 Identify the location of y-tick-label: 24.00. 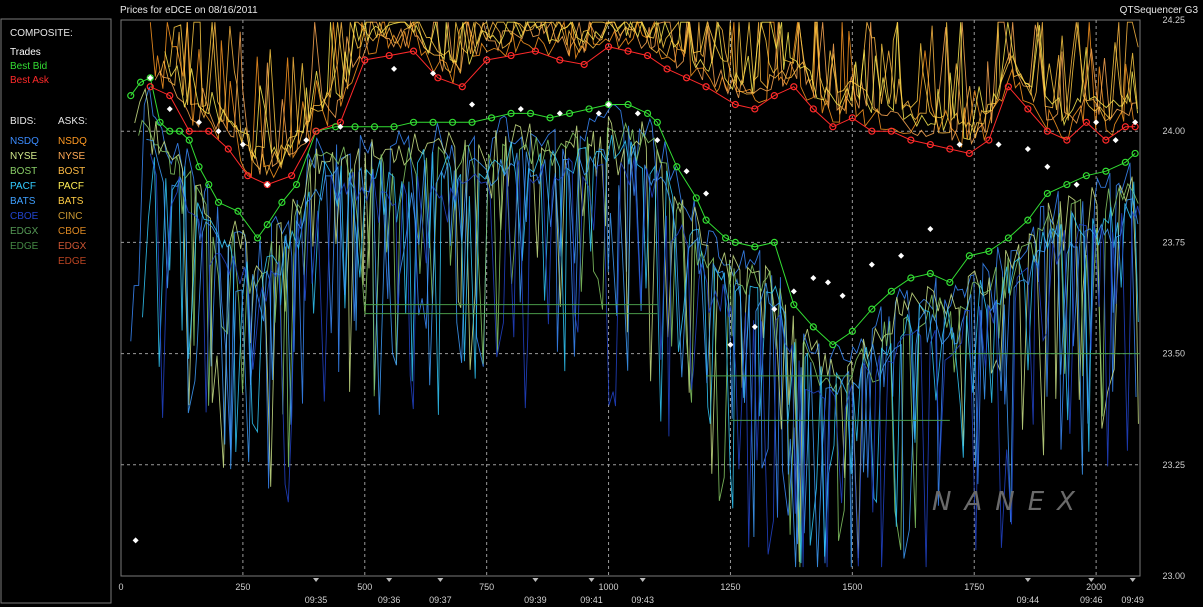
(1173, 131).